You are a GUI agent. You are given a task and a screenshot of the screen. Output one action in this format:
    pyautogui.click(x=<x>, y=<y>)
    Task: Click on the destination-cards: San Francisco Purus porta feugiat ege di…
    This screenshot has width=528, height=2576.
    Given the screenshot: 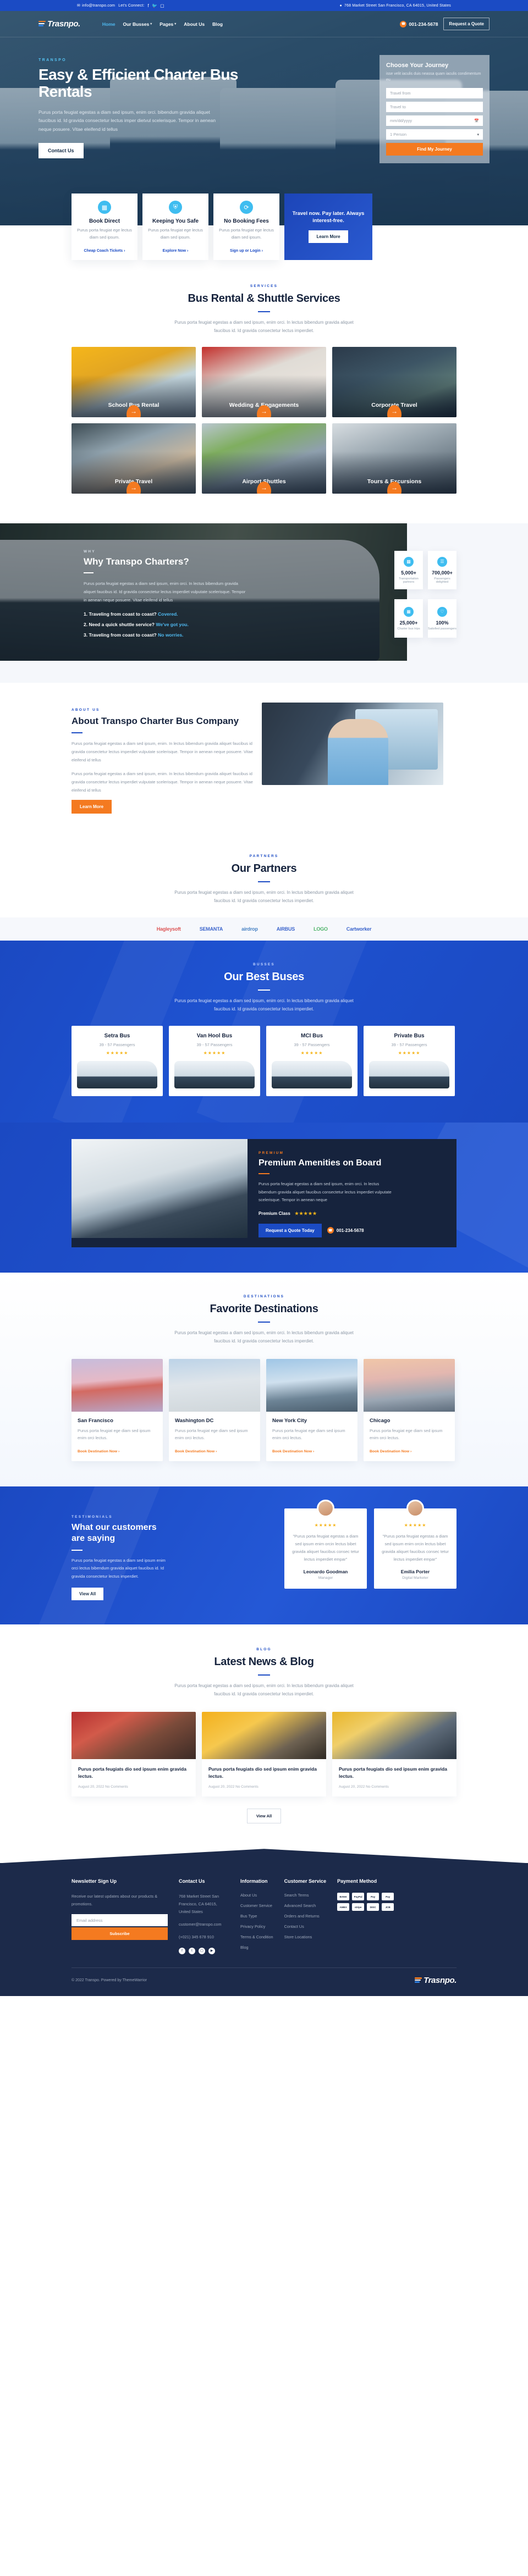 What is the action you would take?
    pyautogui.click(x=264, y=1410)
    